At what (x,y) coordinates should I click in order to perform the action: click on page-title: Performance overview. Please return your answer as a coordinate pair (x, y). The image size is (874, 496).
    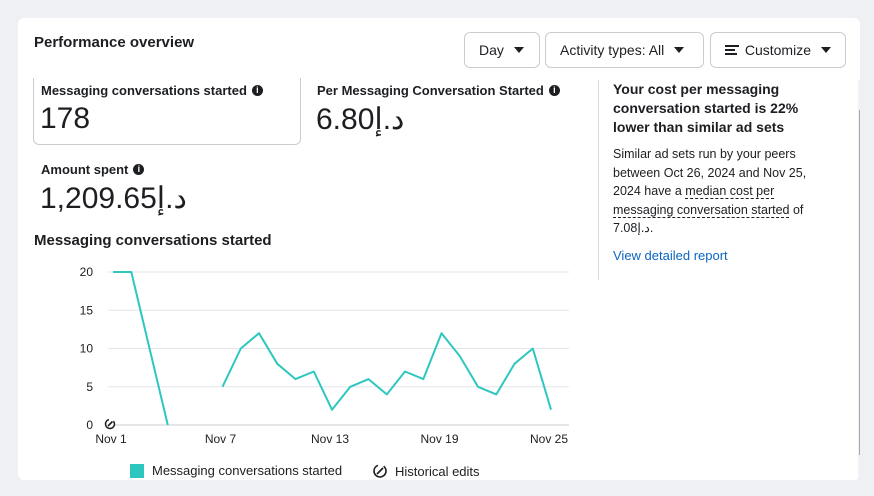
    Looking at the image, I should click on (114, 42).